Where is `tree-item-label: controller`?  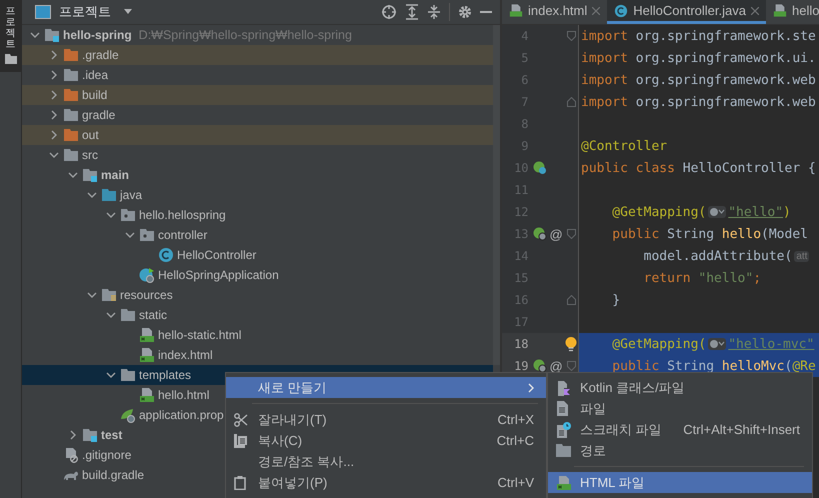 tree-item-label: controller is located at coordinates (183, 235).